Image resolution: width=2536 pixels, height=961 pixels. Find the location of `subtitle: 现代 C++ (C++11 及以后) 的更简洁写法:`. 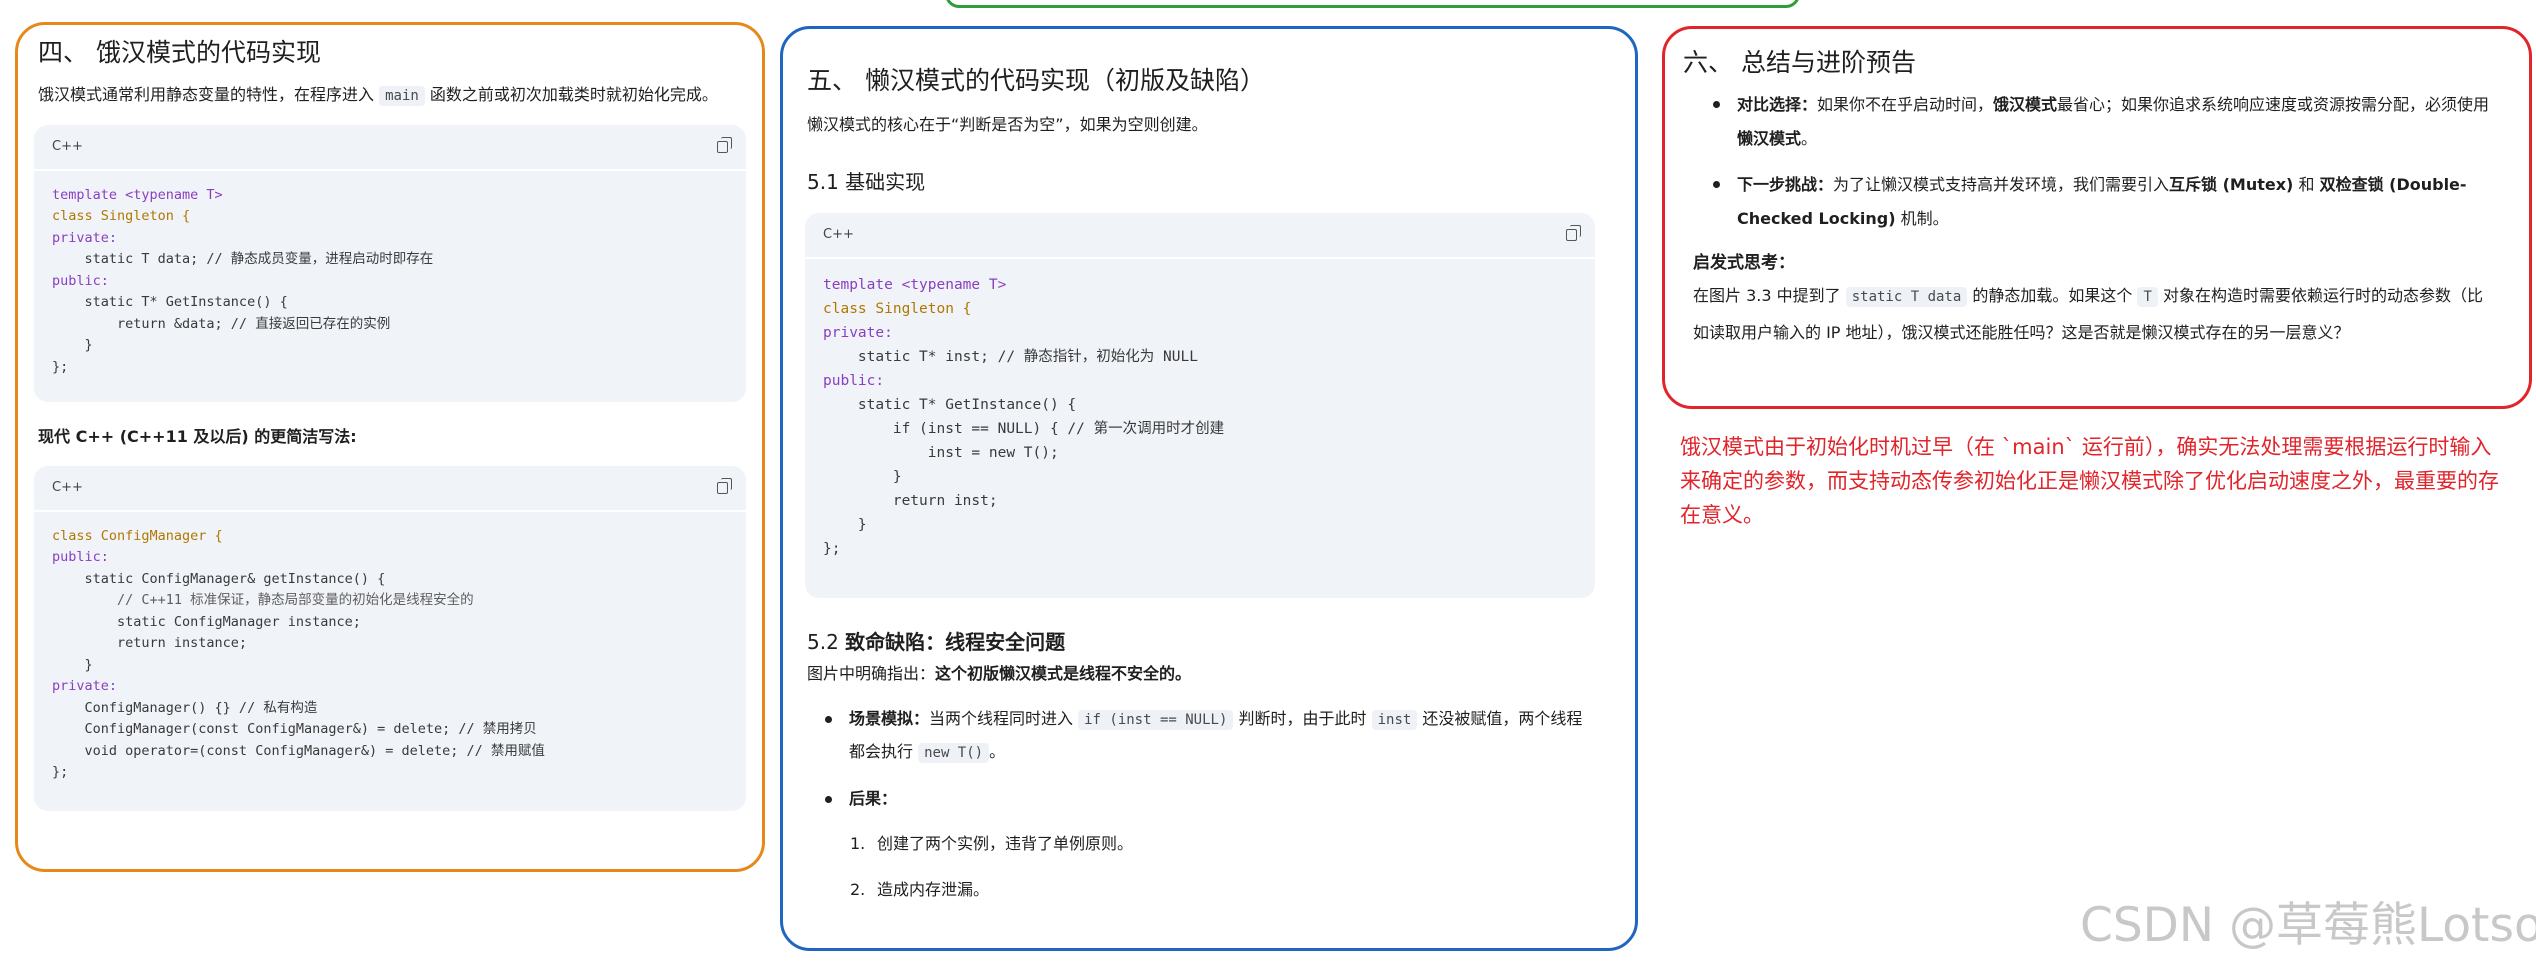

subtitle: 现代 C++ (C++11 及以后) 的更简洁写法: is located at coordinates (197, 436).